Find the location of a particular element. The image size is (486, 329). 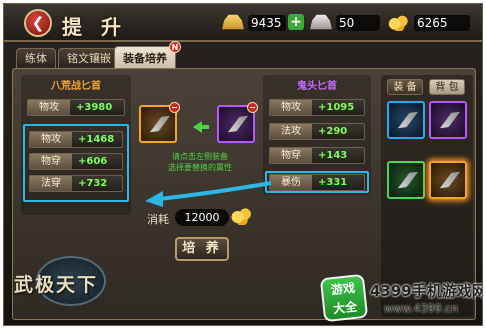

silver-ingot-icon is located at coordinates (321, 22).